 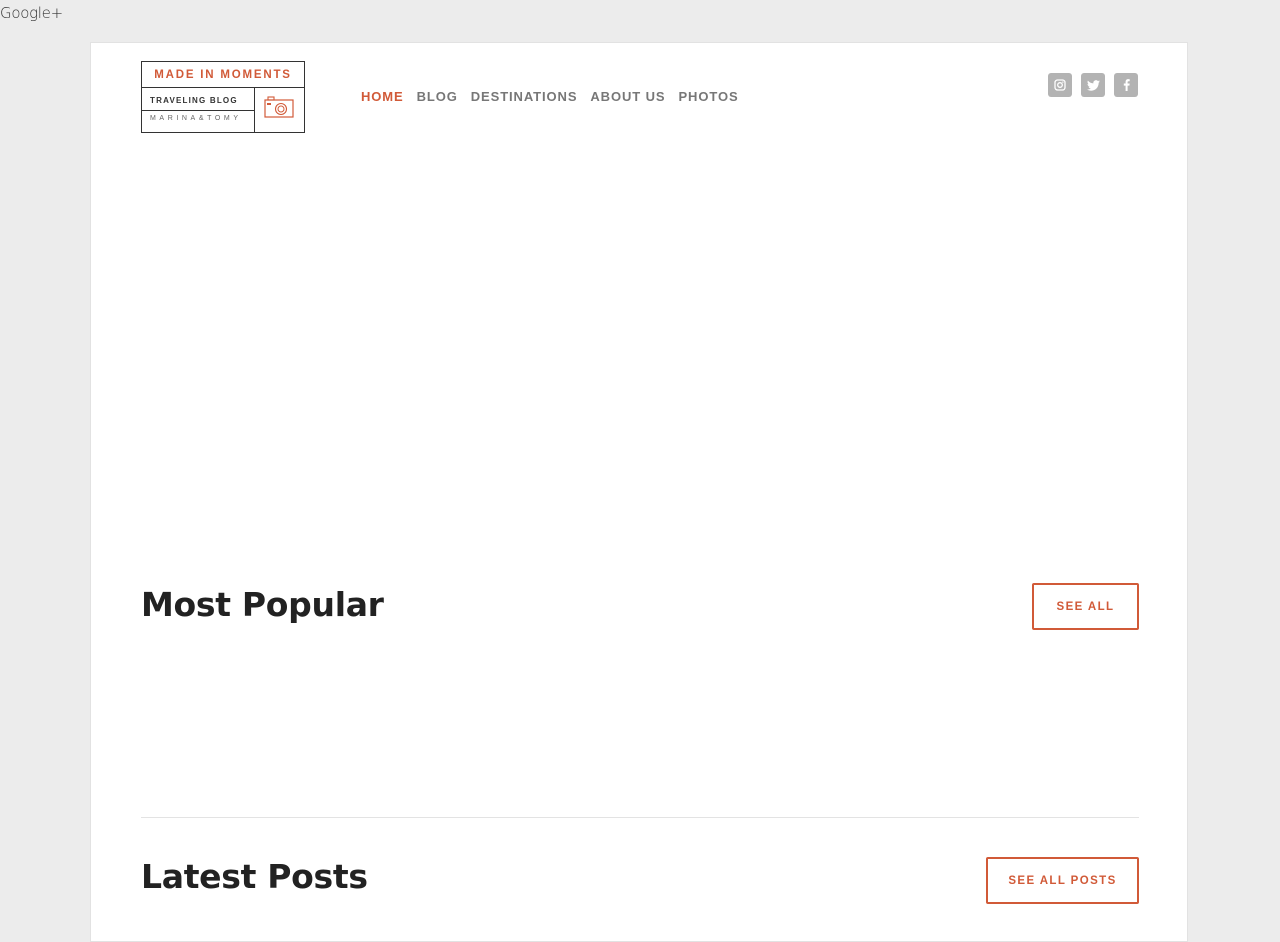 I want to click on instagram-icon, so click(x=1060, y=85).